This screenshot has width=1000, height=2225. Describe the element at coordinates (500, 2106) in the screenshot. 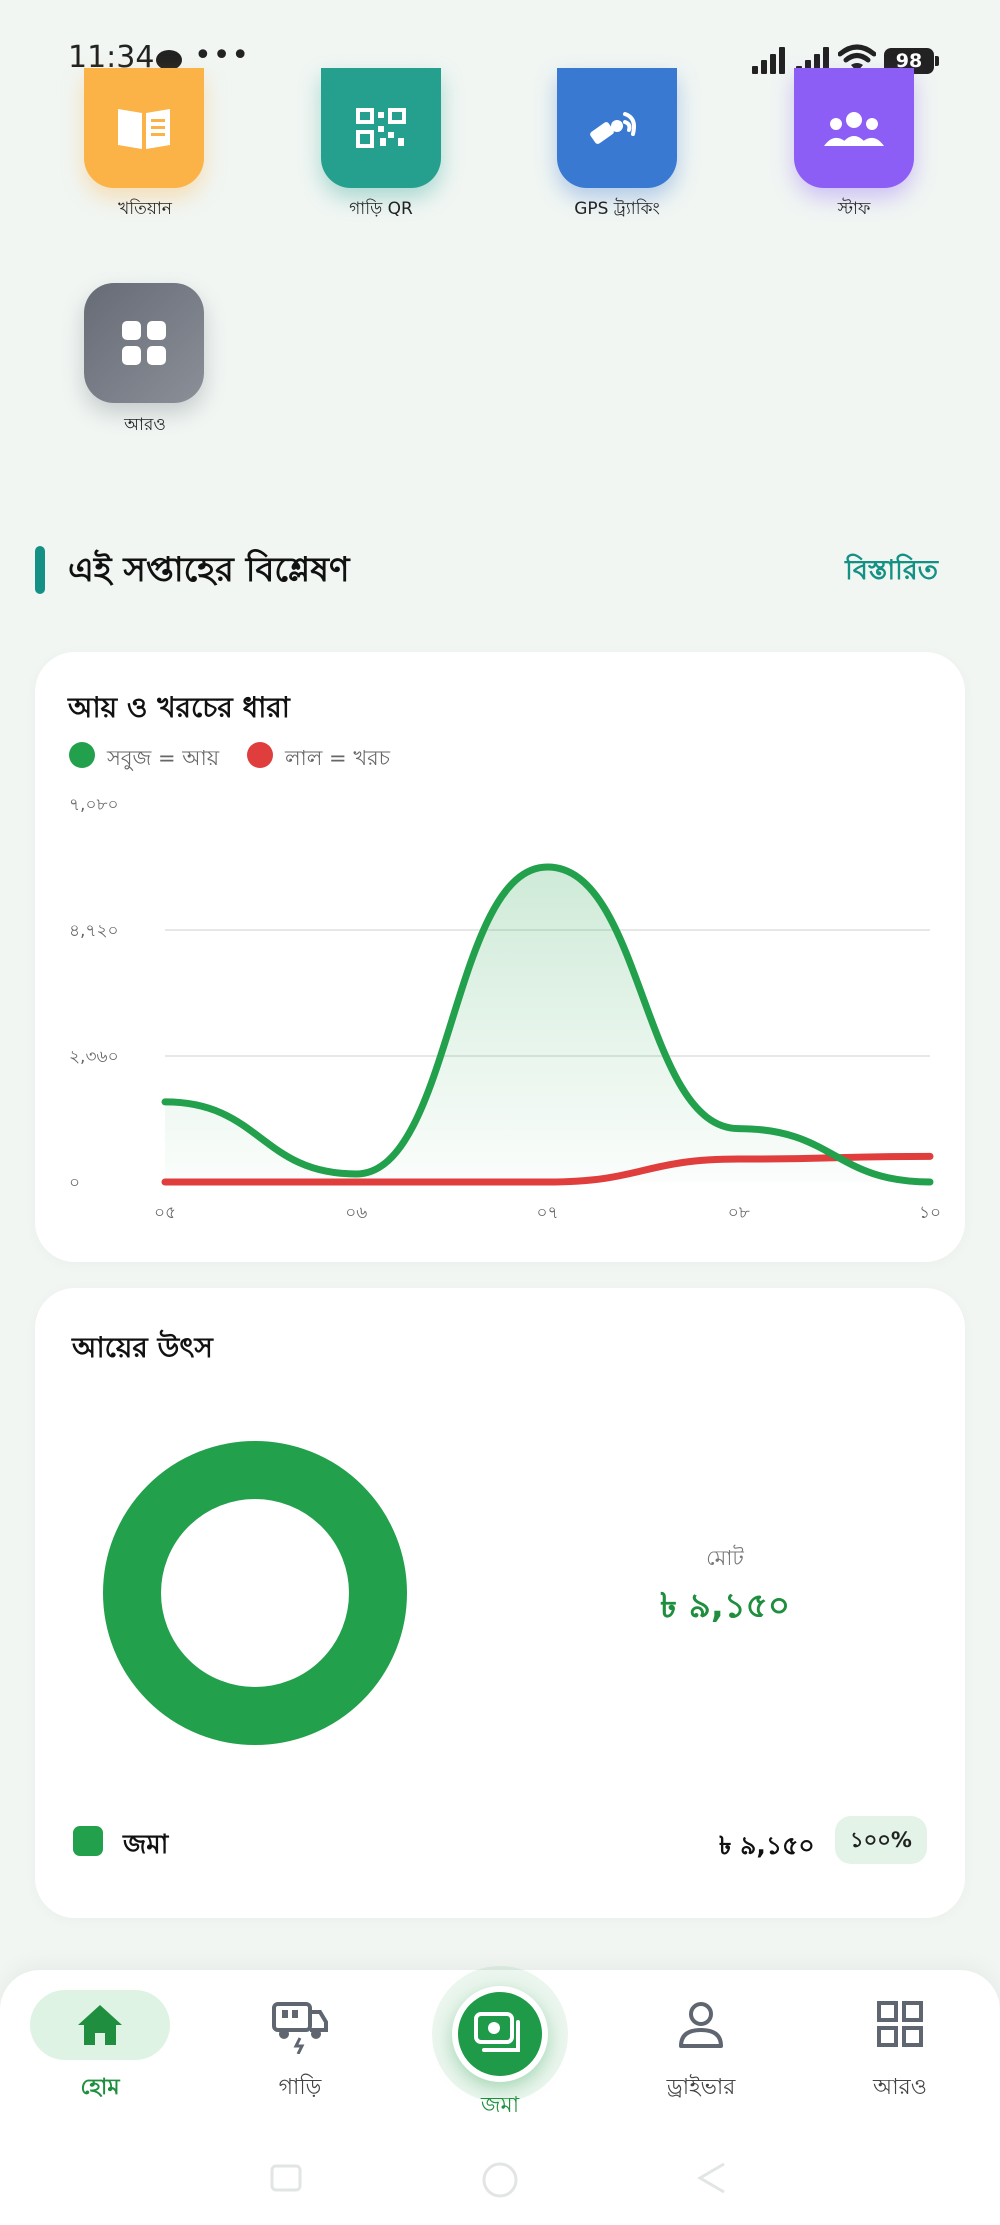

I see `nav-deposit-label: জমা` at that location.